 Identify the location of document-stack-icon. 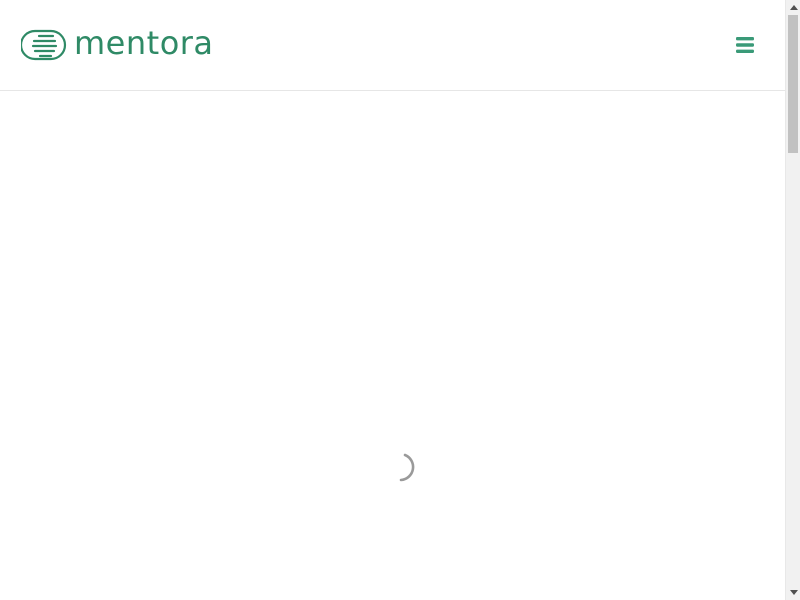
(44, 45).